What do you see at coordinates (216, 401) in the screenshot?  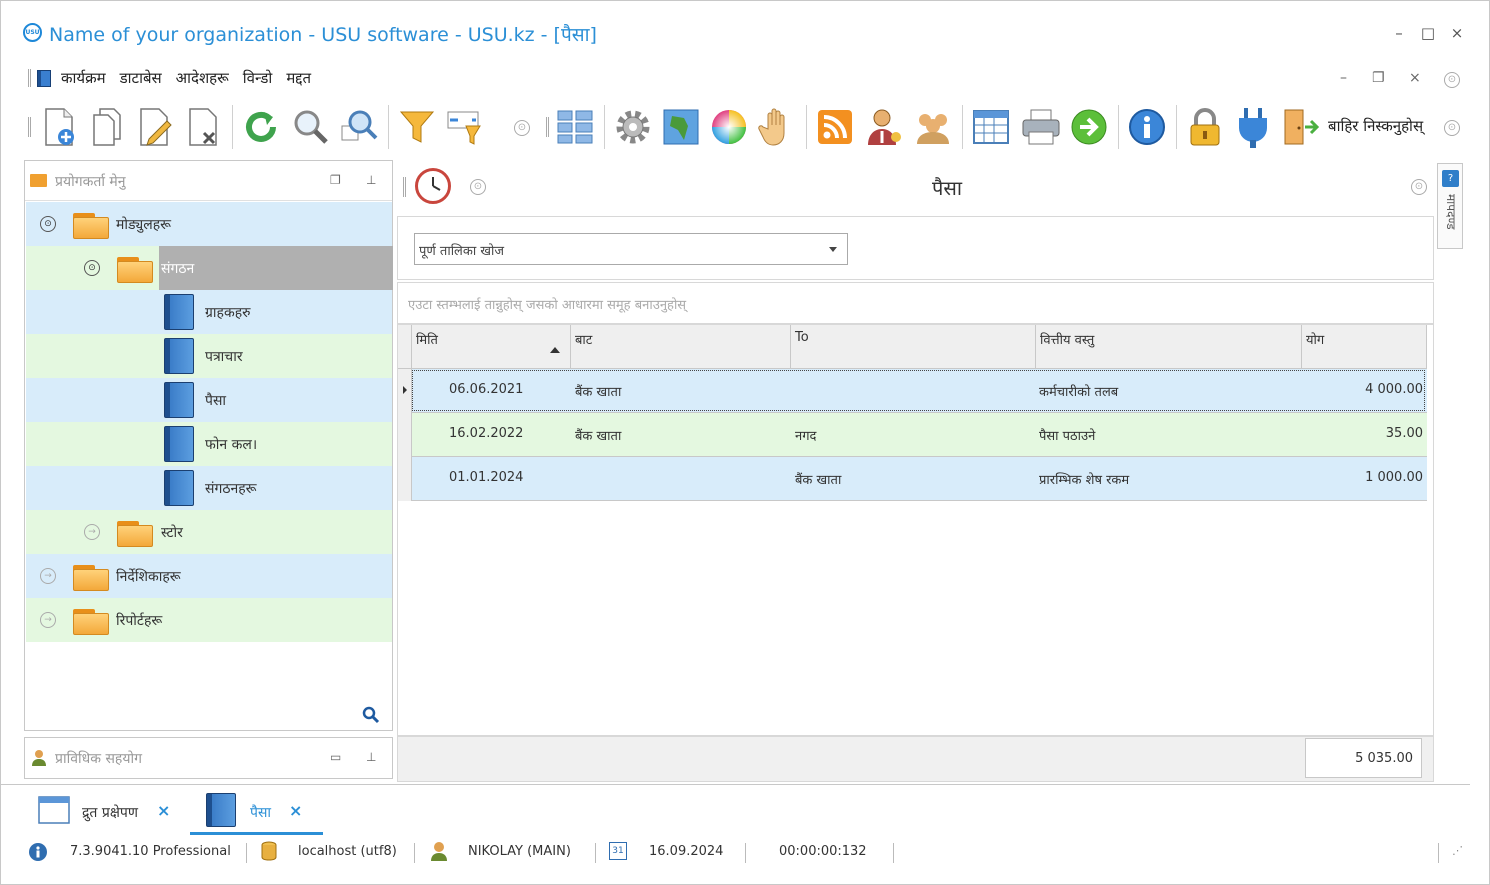 I see `tree-label: पैसा` at bounding box center [216, 401].